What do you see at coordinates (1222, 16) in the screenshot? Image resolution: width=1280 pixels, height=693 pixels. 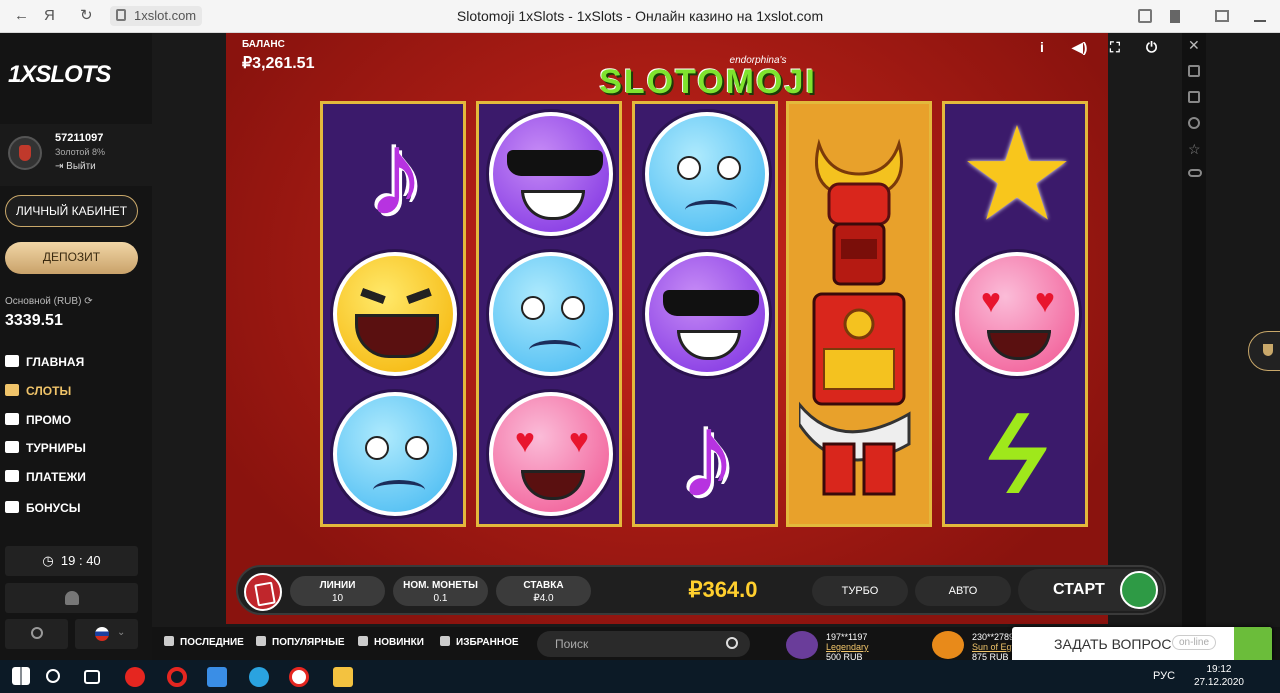 I see `collections-icon` at bounding box center [1222, 16].